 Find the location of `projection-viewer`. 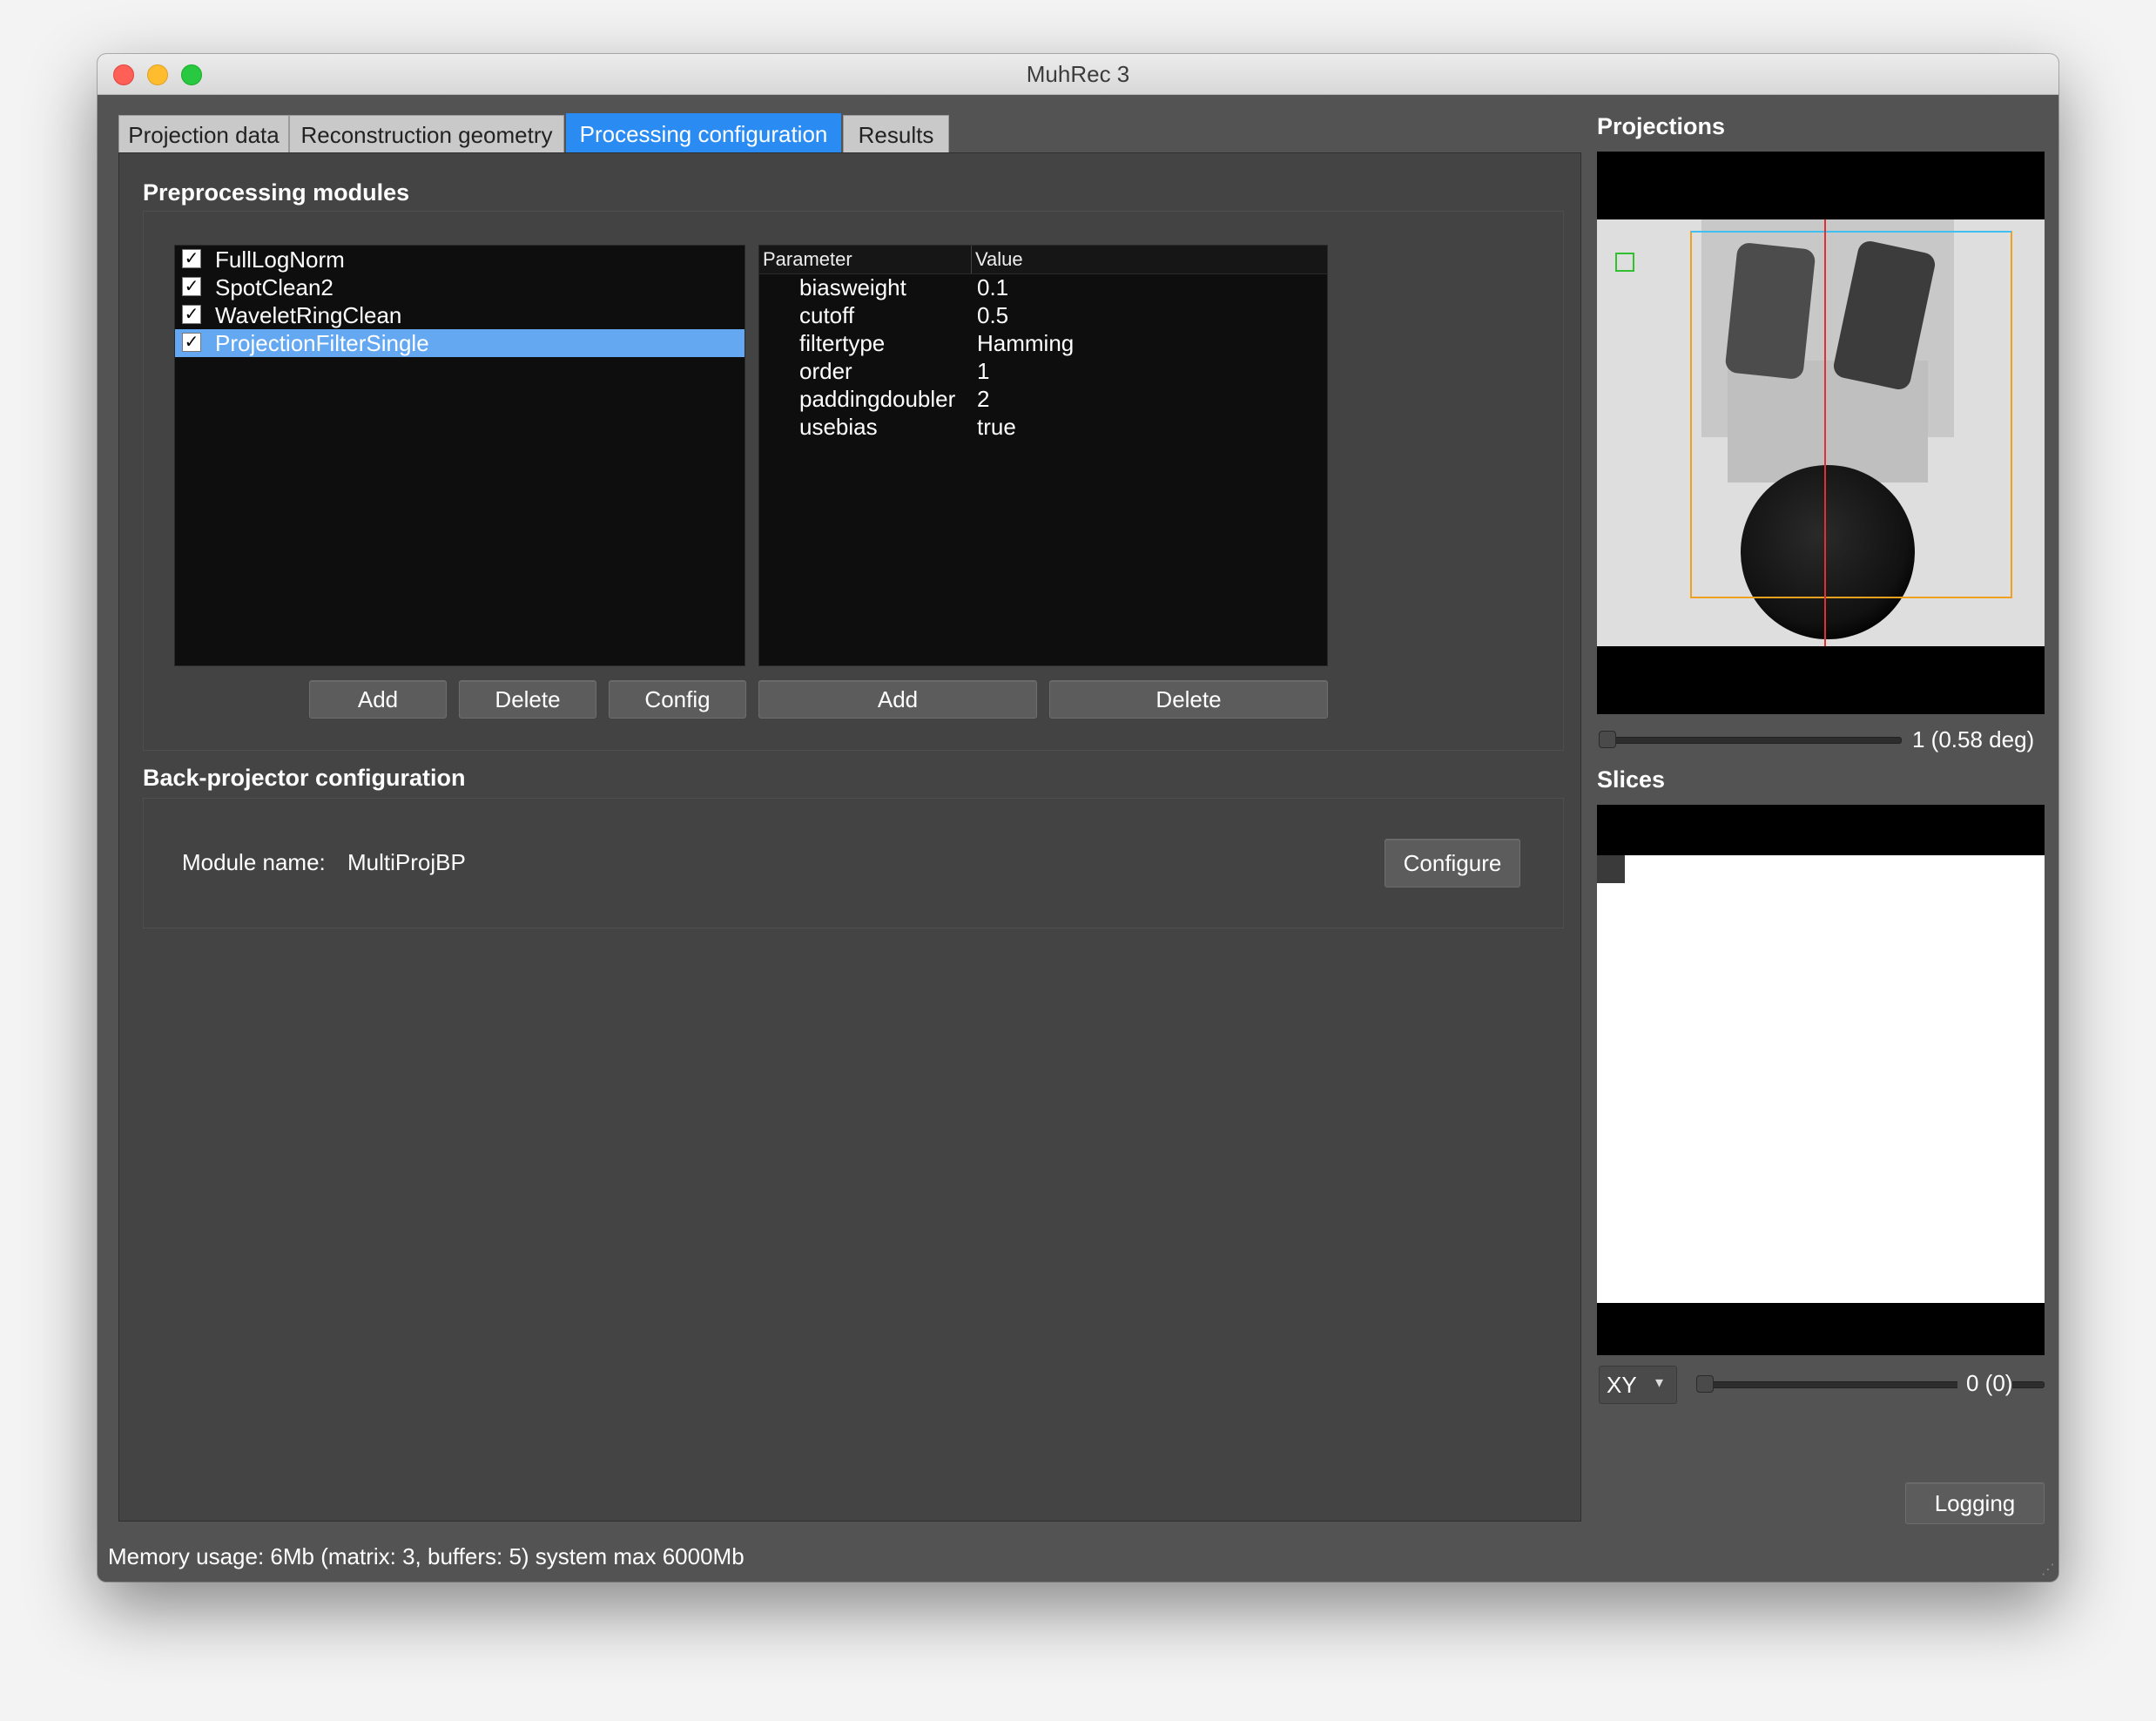

projection-viewer is located at coordinates (1821, 433).